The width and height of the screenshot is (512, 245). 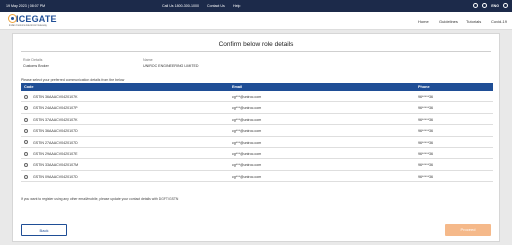 I want to click on role-details-value: Customs Broker, so click(x=36, y=66).